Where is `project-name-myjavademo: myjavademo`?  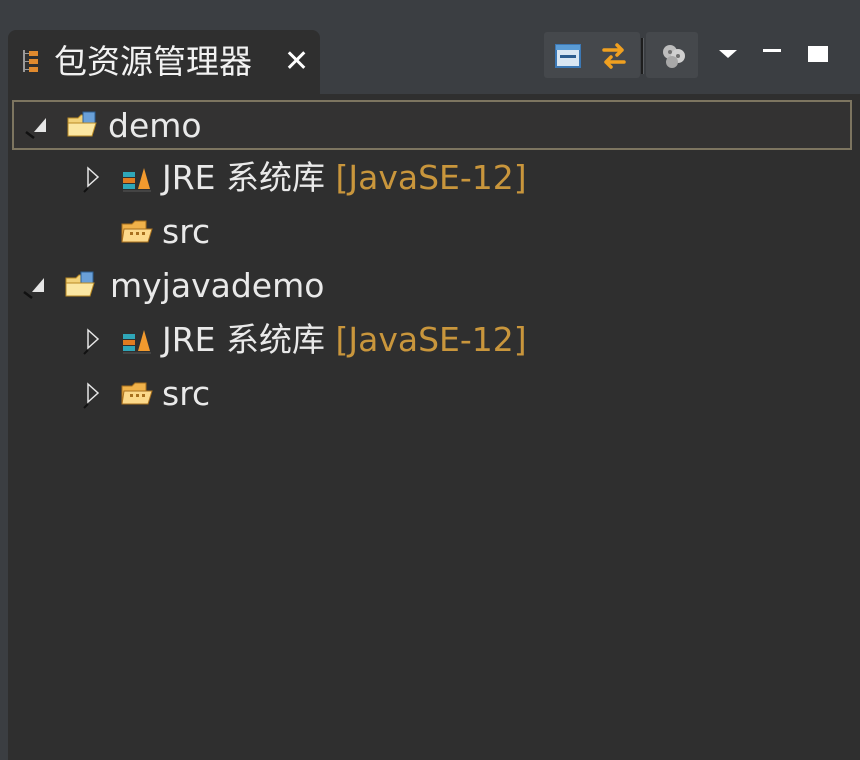 project-name-myjavademo: myjavademo is located at coordinates (217, 285).